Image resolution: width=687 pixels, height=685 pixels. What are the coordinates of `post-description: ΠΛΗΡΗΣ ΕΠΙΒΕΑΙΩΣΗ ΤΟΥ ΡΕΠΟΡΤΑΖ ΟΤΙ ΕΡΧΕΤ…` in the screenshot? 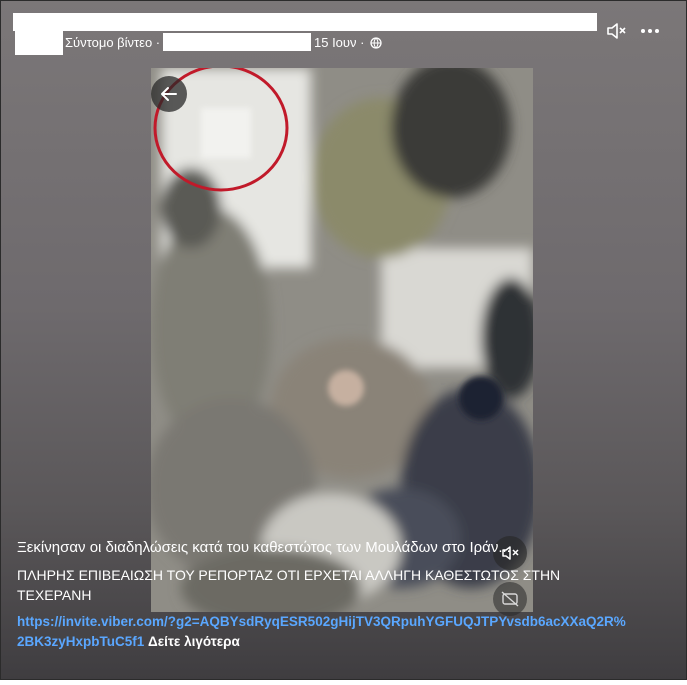 It's located at (289, 585).